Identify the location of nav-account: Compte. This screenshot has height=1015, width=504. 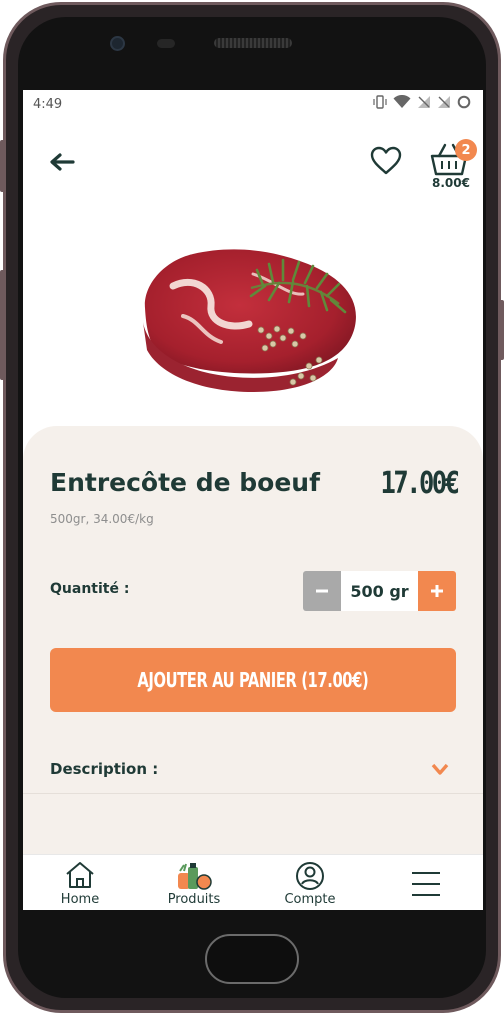
(310, 884).